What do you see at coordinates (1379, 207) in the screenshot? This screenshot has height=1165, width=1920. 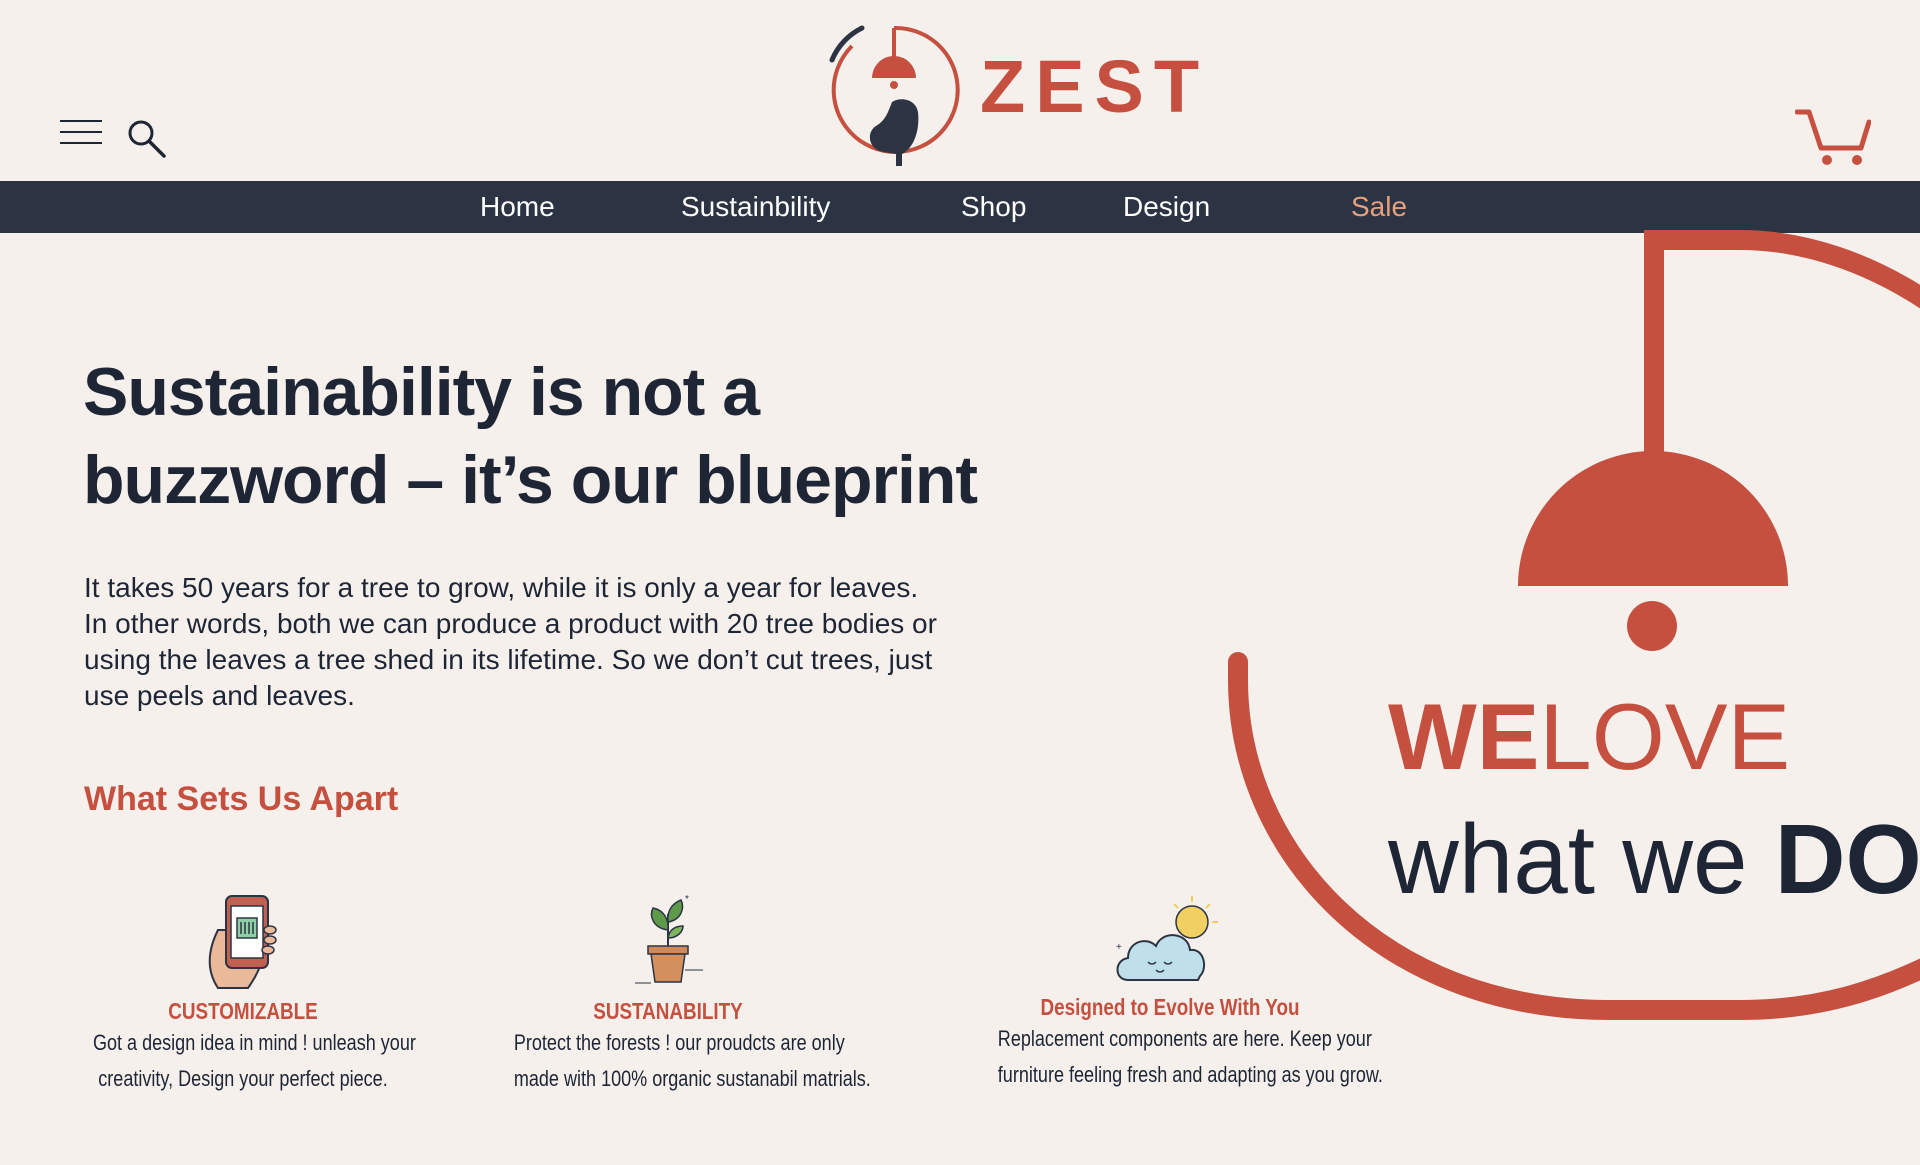 I see `nav-item-sale: Sale` at bounding box center [1379, 207].